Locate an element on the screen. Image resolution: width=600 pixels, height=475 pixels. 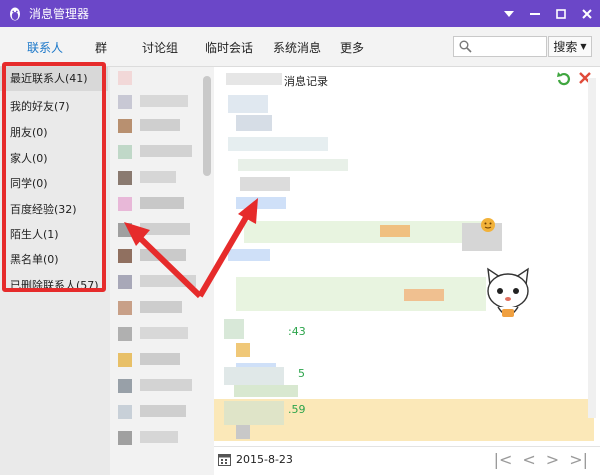
message-timestamp: 5 is located at coordinates (301, 373).